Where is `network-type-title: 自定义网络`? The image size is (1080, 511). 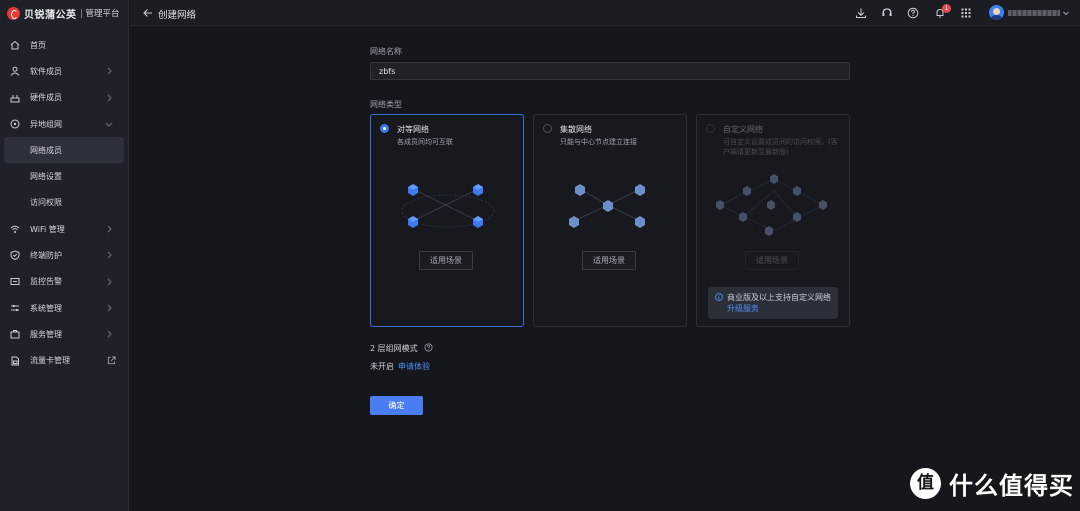 network-type-title: 自定义网络 is located at coordinates (743, 129).